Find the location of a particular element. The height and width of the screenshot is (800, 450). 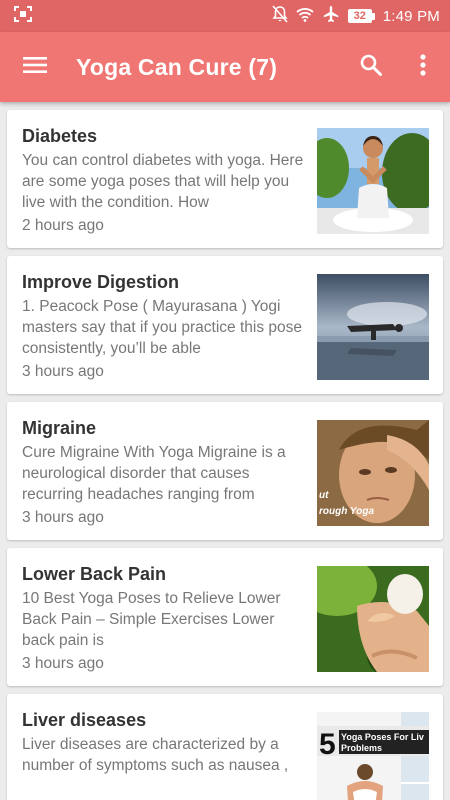

liver-yoga-photo: 5 Yoga Poses For Liv Problems is located at coordinates (373, 756).